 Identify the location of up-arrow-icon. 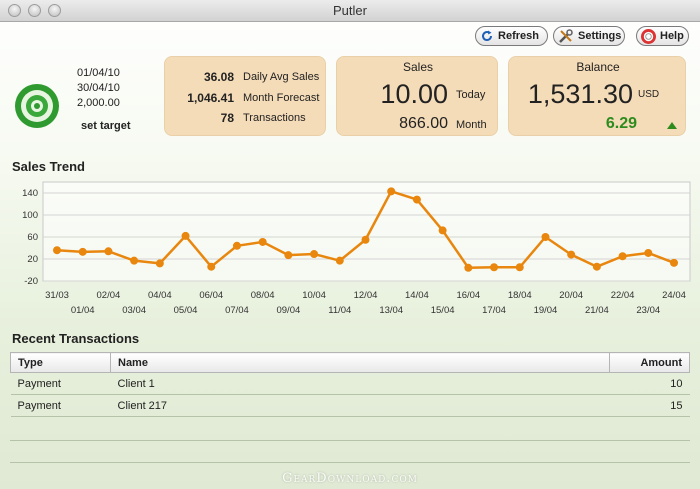
(672, 125).